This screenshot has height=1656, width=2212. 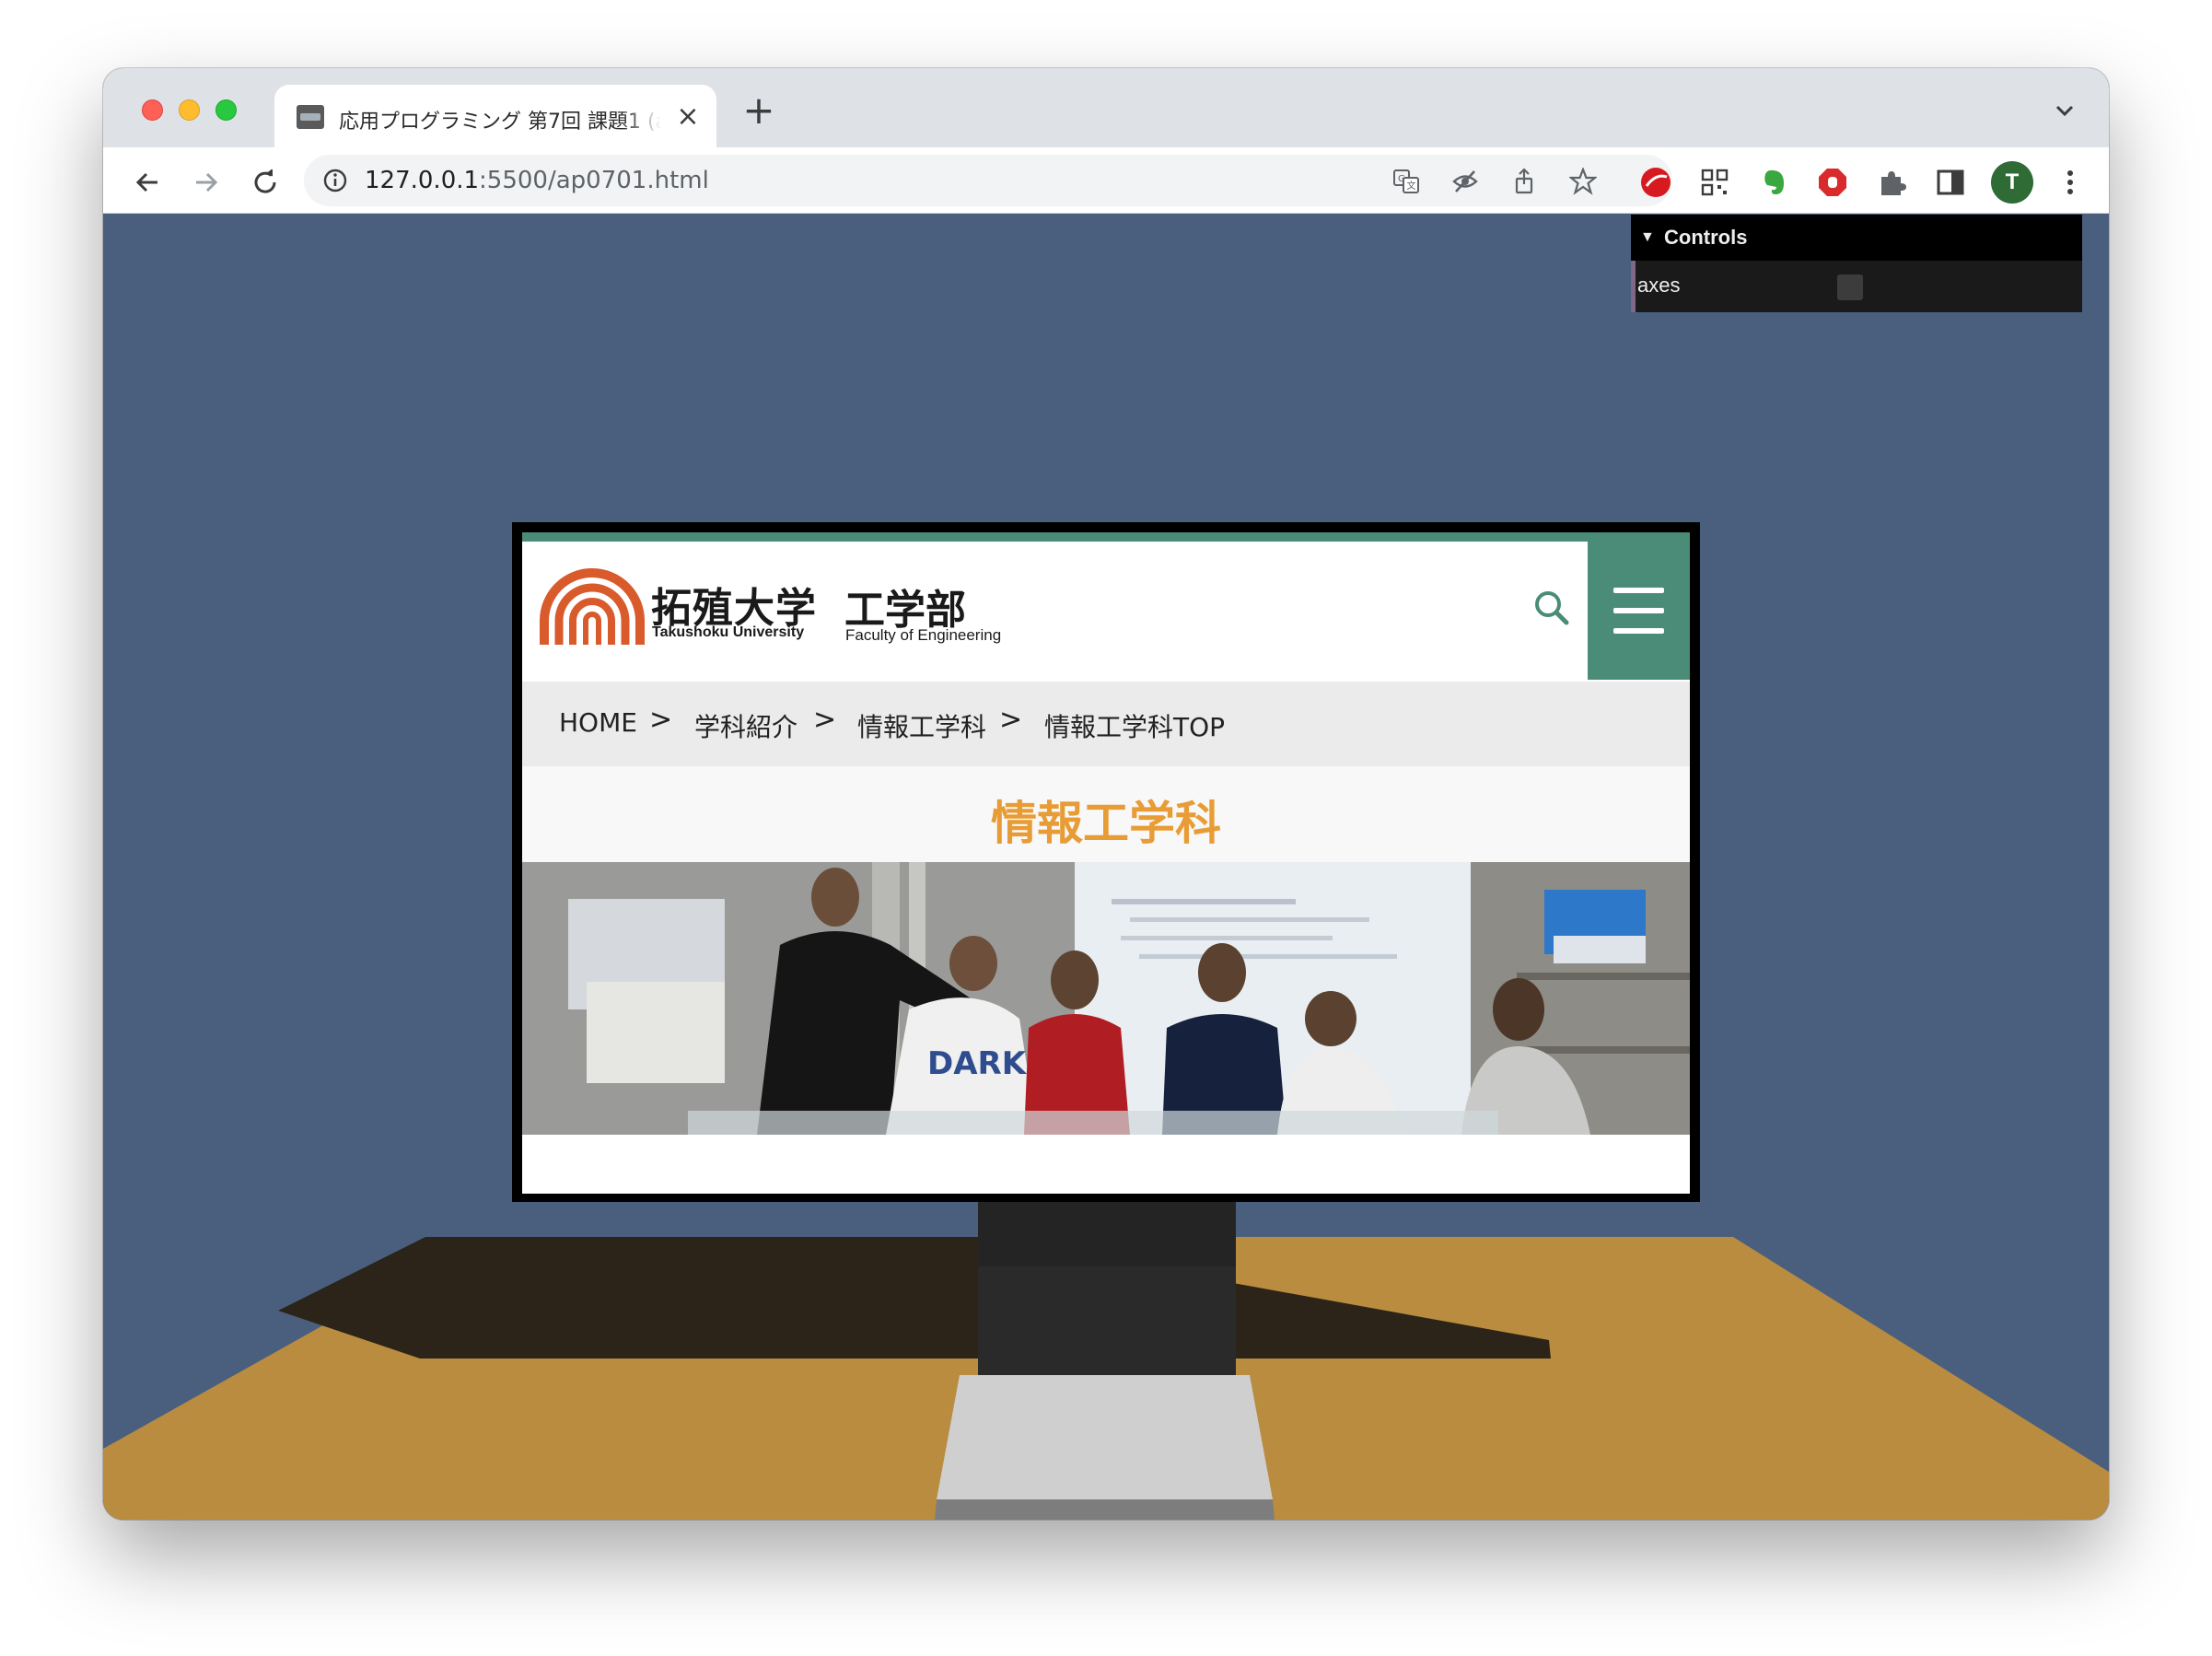 What do you see at coordinates (2071, 182) in the screenshot?
I see `more-menu-icon` at bounding box center [2071, 182].